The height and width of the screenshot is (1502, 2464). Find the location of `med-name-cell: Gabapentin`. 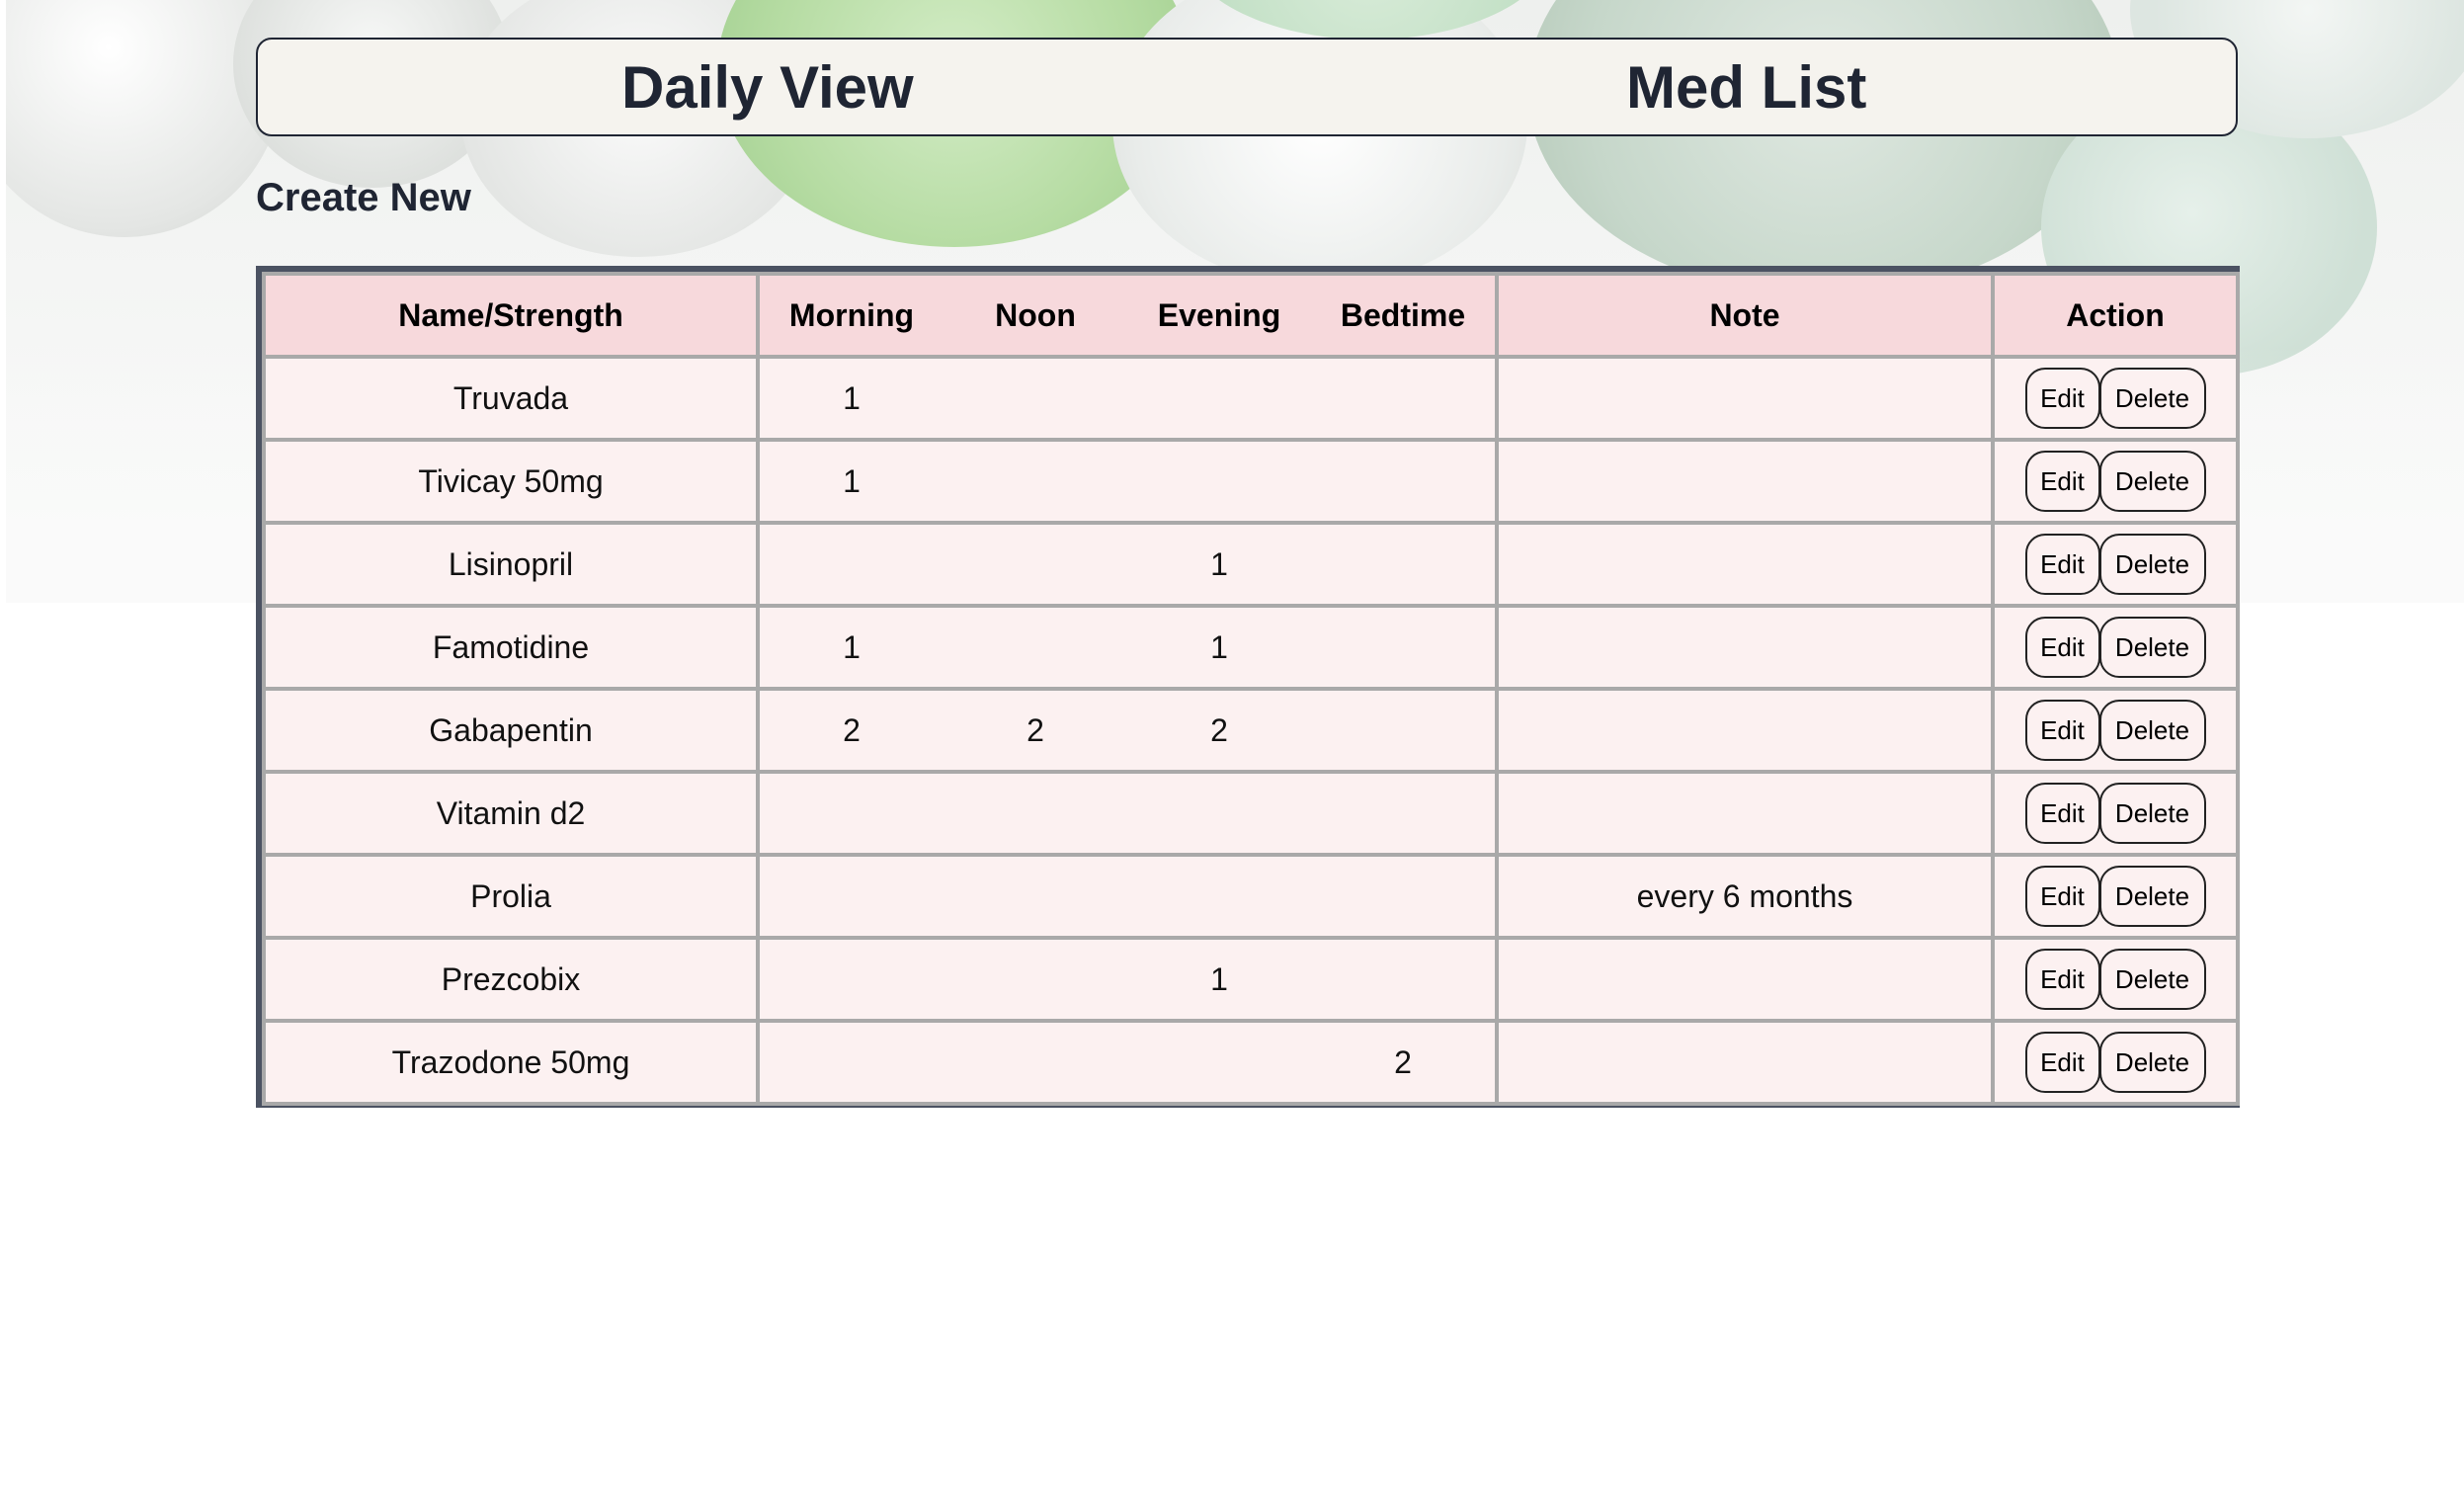

med-name-cell: Gabapentin is located at coordinates (511, 730).